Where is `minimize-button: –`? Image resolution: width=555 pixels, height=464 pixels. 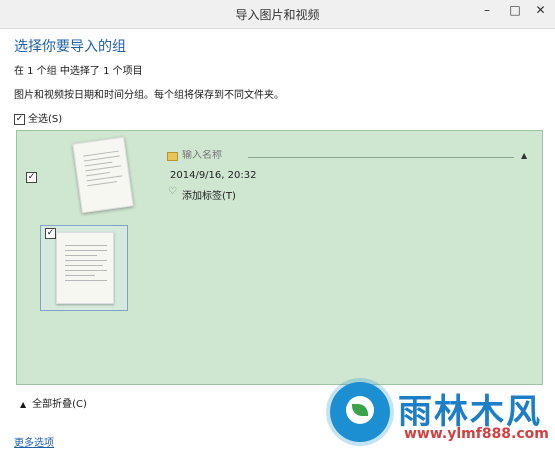
minimize-button: – is located at coordinates (487, 11).